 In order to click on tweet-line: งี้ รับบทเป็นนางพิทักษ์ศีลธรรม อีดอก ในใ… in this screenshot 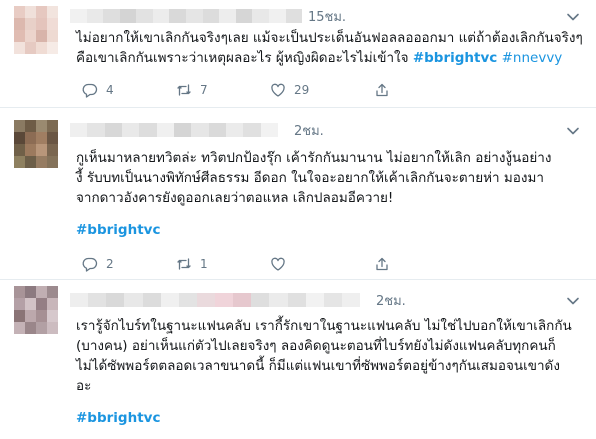, I will do `click(310, 178)`.